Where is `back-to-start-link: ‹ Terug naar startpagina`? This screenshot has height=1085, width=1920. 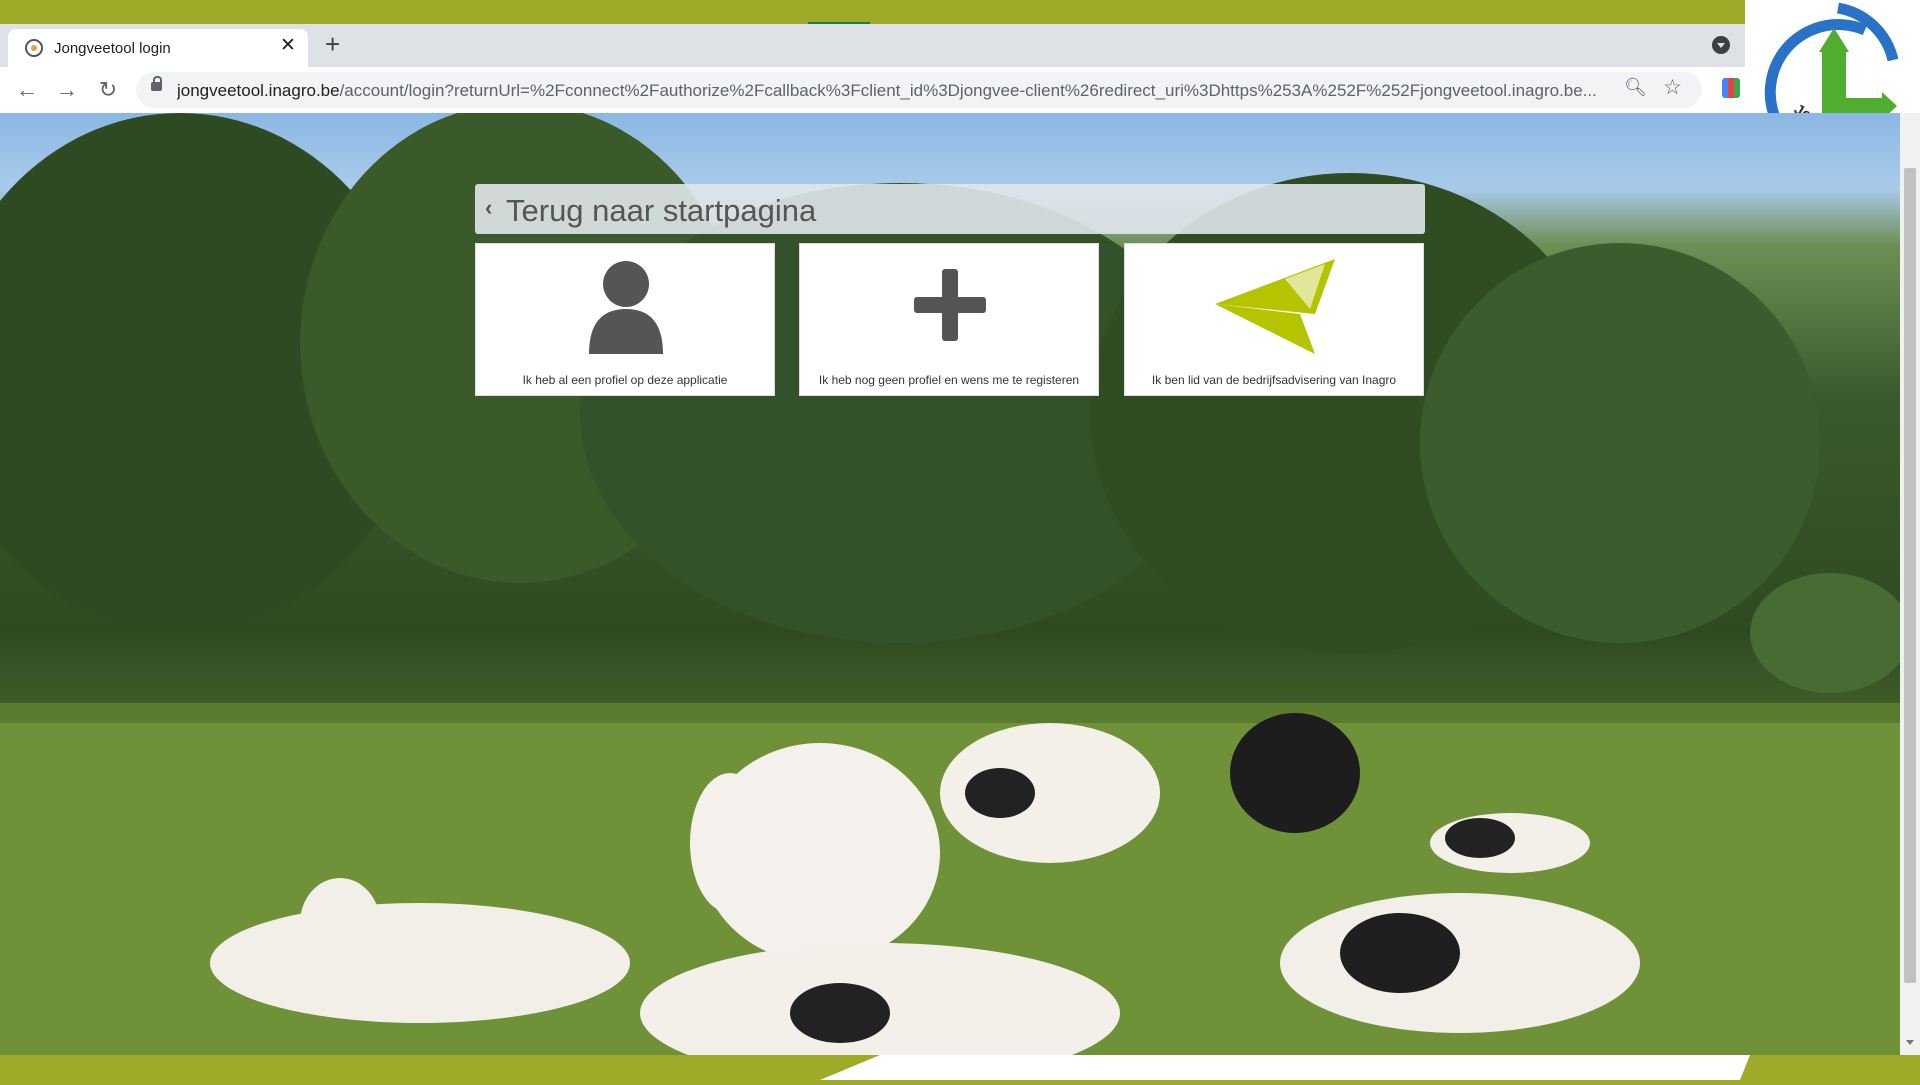
back-to-start-link: ‹ Terug naar startpagina is located at coordinates (950, 209).